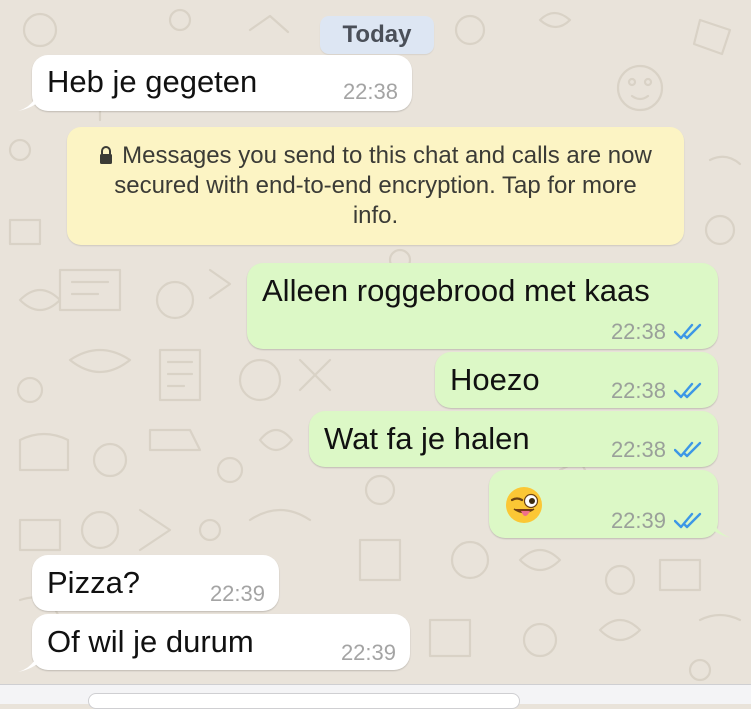  I want to click on lock-icon, so click(106, 153).